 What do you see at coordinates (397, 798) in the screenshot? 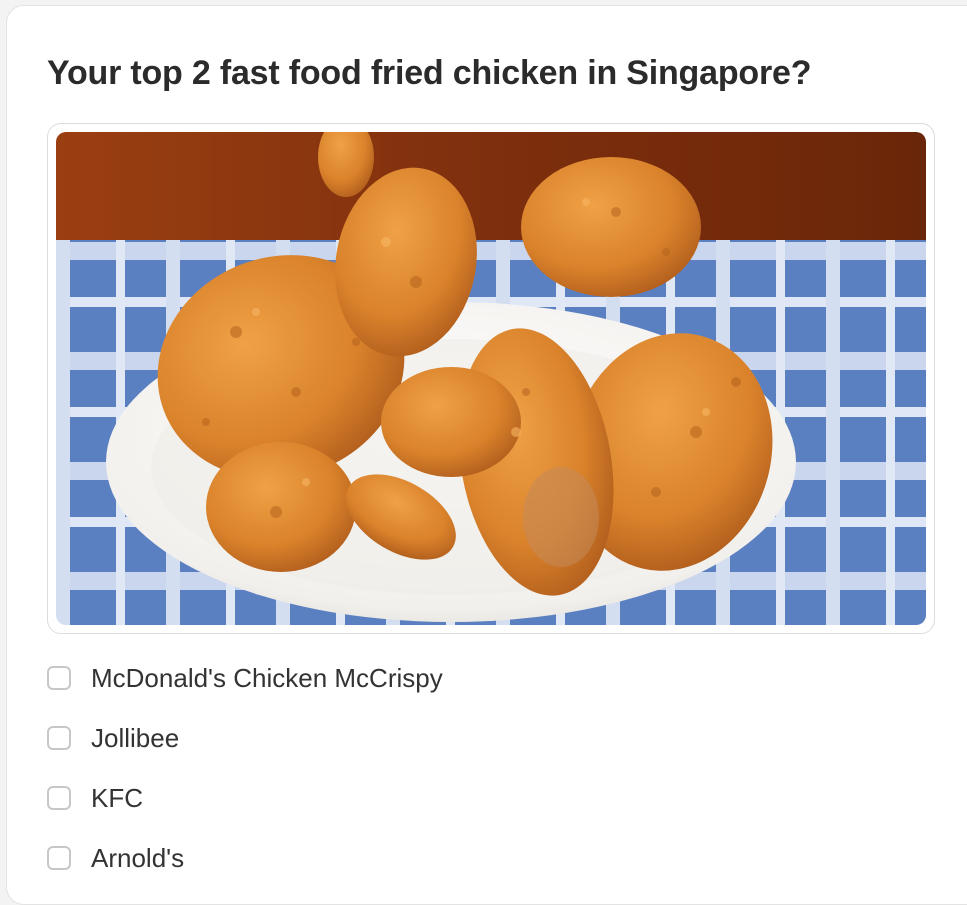
I see `option-kfc: KFC` at bounding box center [397, 798].